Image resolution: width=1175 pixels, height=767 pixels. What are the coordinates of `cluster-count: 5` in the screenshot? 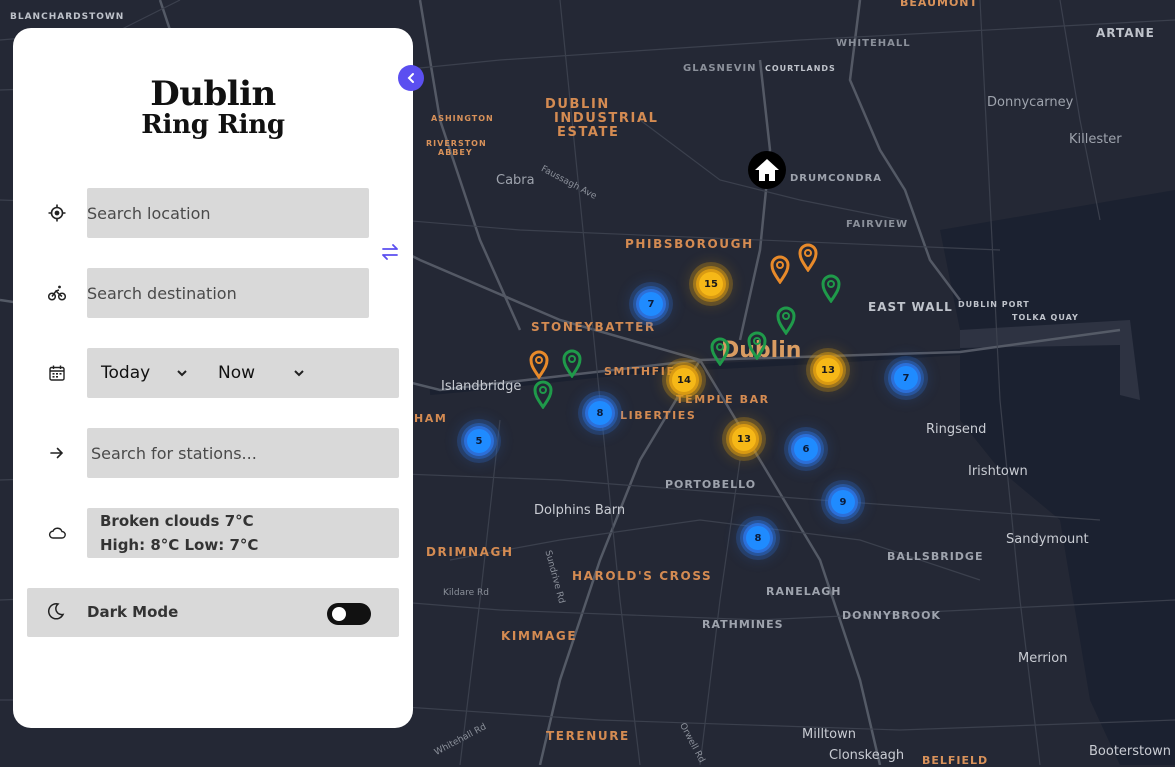 It's located at (479, 441).